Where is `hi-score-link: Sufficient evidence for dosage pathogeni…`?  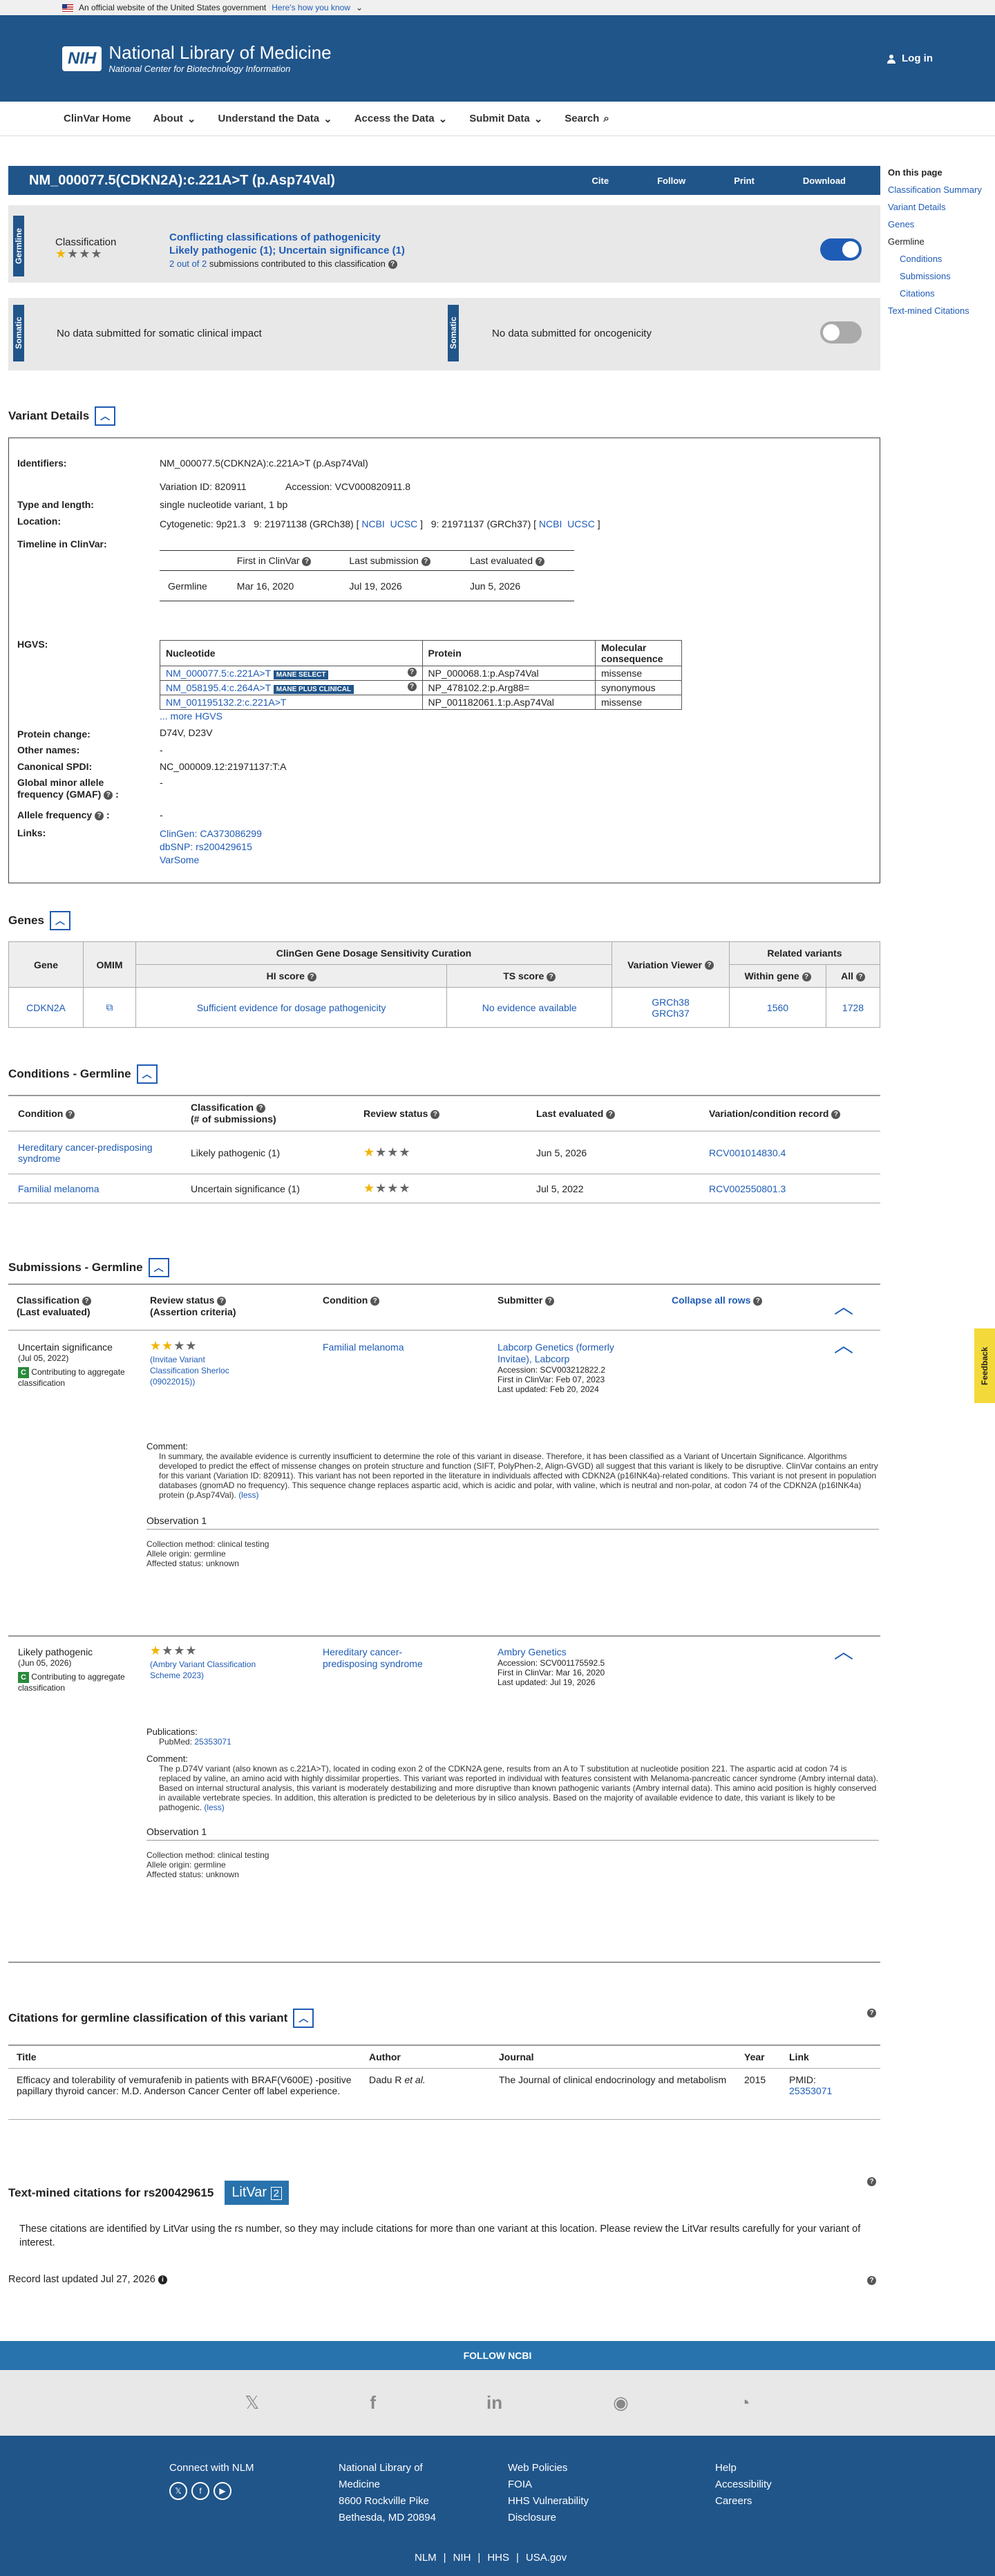
hi-score-link: Sufficient evidence for dosage pathogeni… is located at coordinates (291, 1007).